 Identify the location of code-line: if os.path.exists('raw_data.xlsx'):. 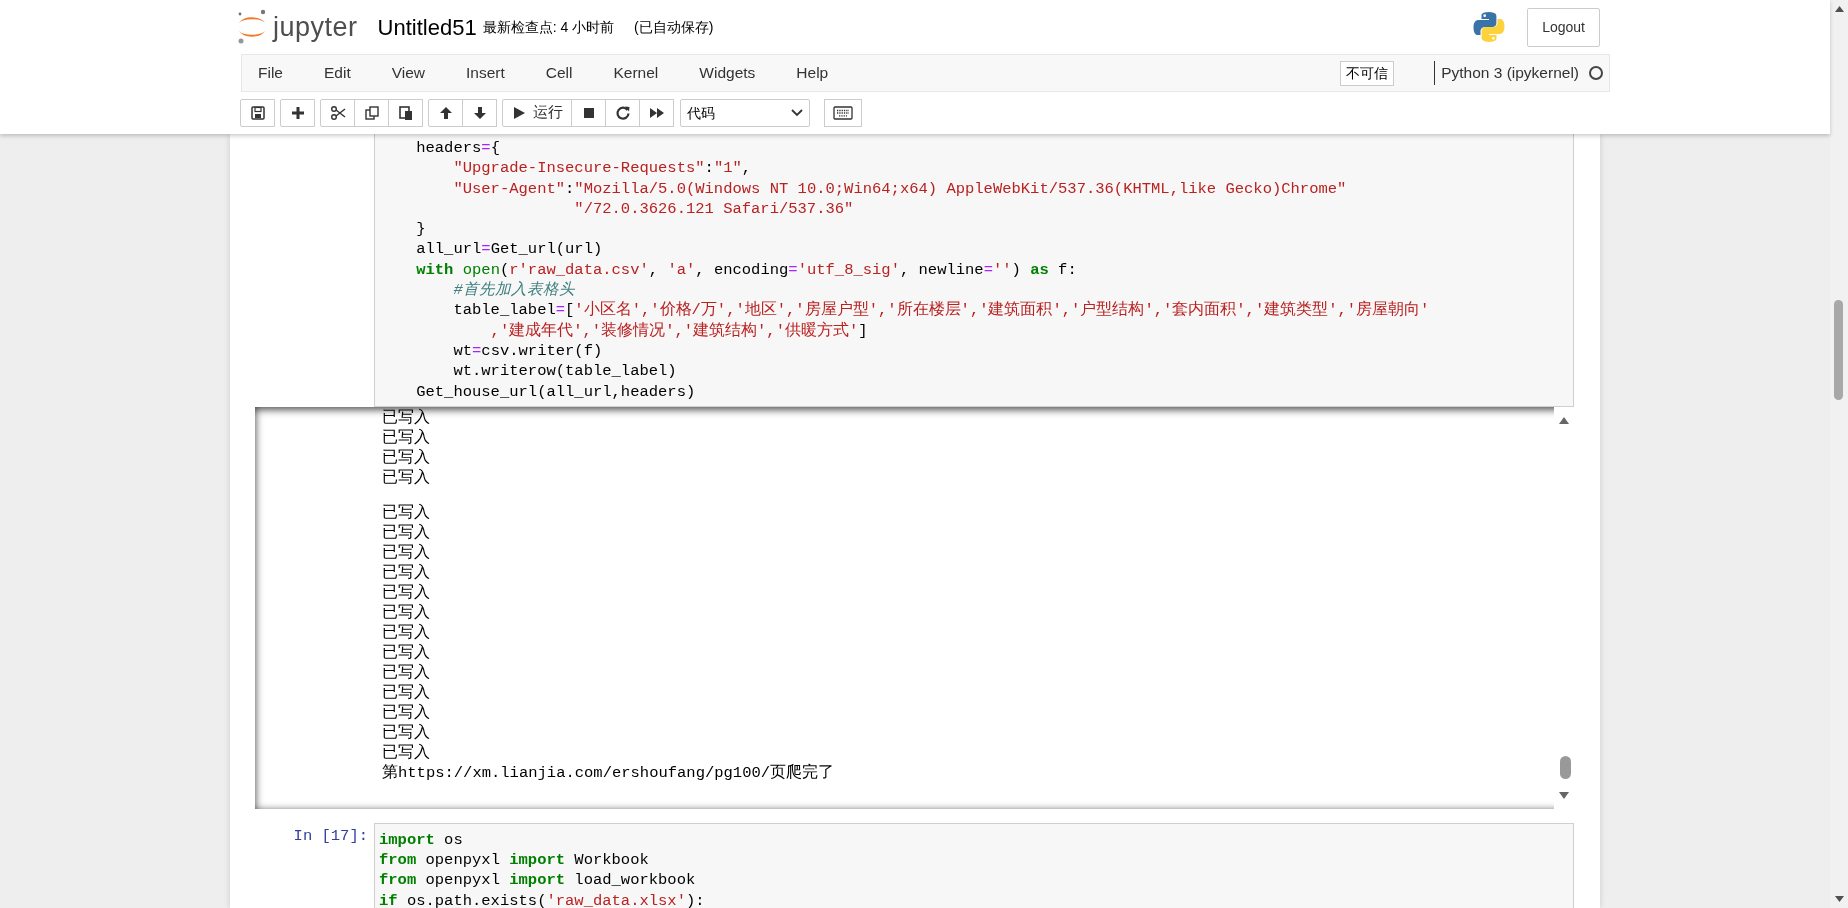
(542, 899).